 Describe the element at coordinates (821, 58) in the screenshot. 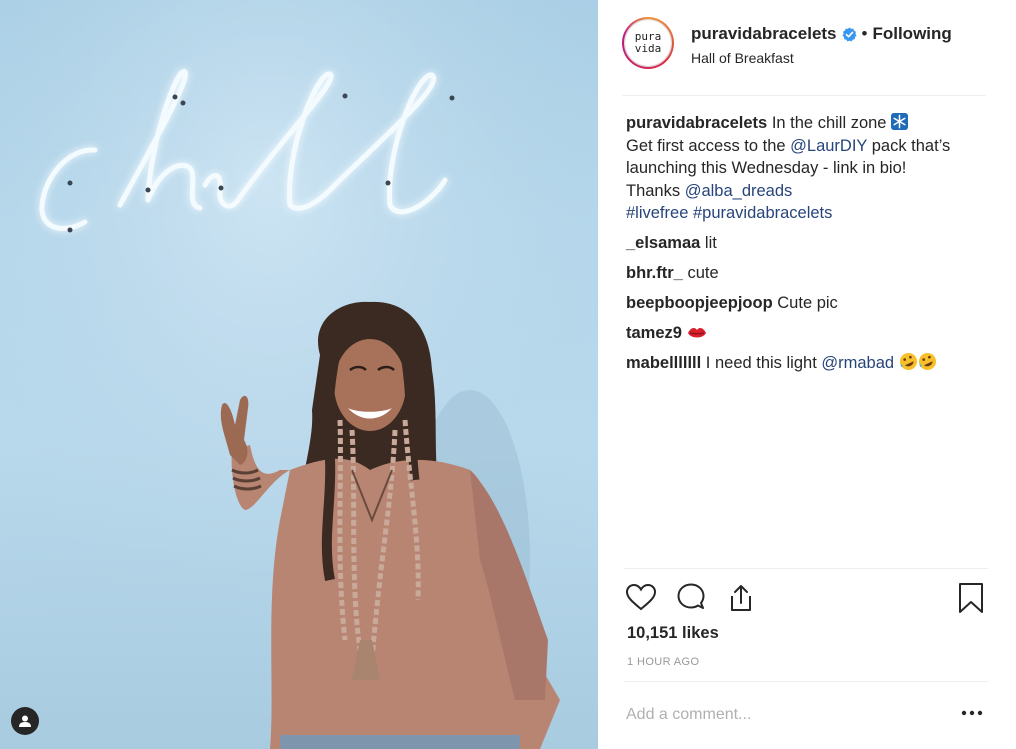

I see `location-link: Hall of Breakfast` at that location.